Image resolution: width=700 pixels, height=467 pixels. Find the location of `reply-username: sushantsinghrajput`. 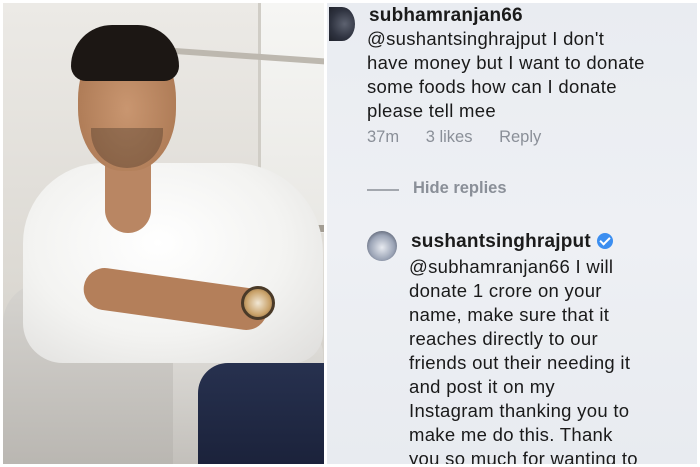

reply-username: sushantsinghrajput is located at coordinates (512, 242).